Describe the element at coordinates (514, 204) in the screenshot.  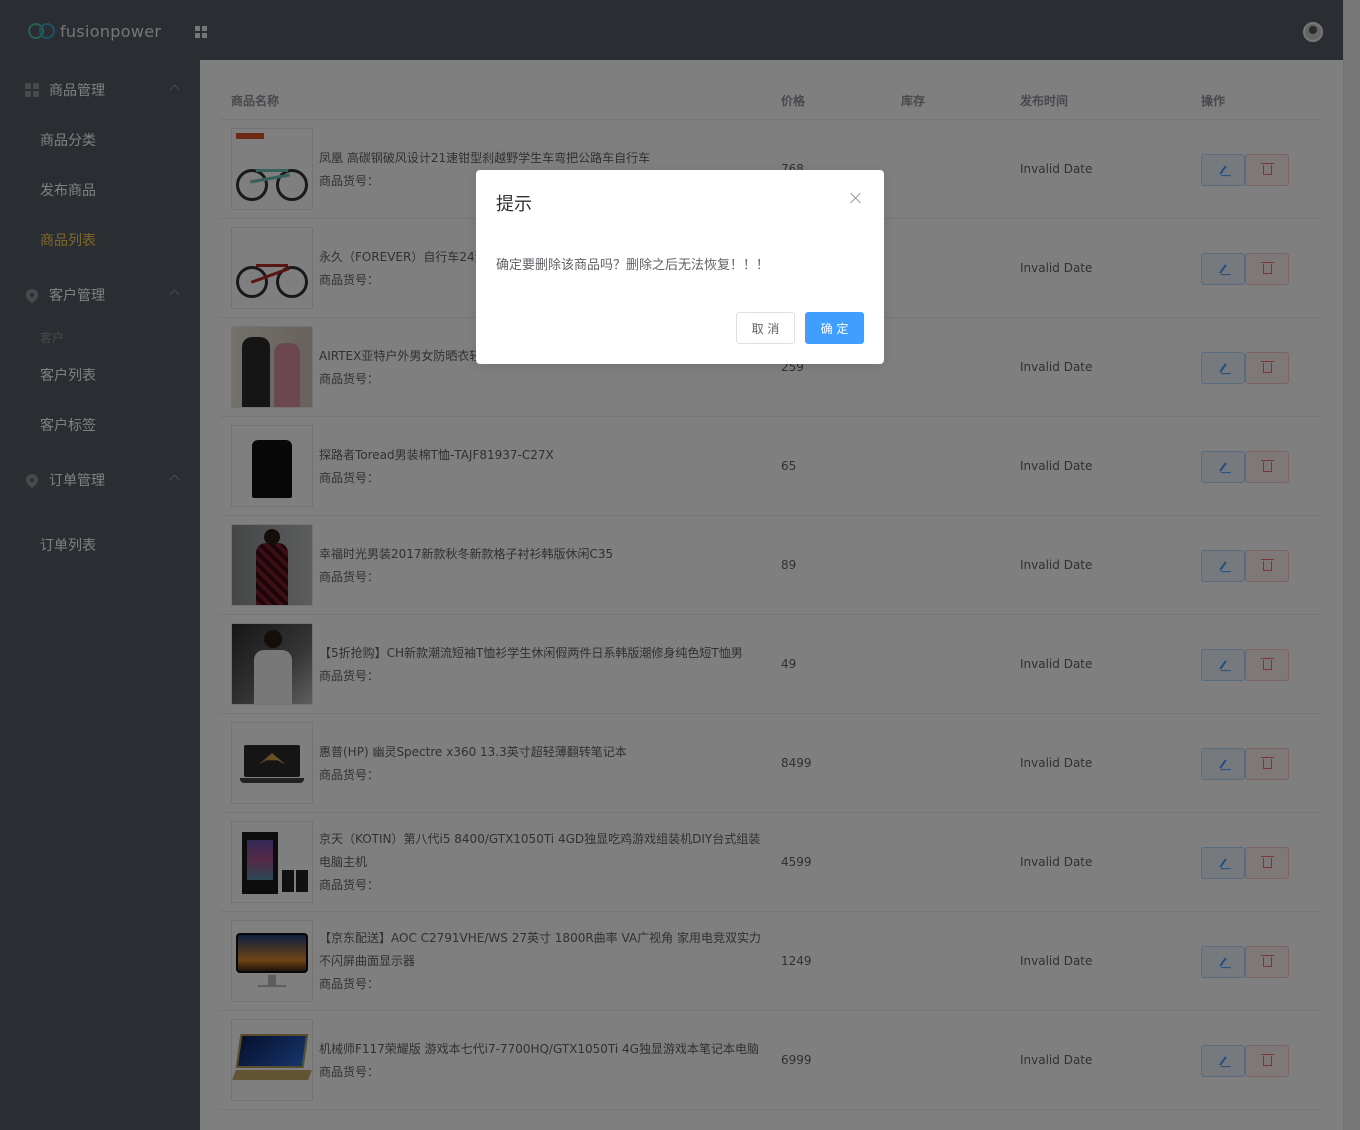
I see `dialog-title: 提示` at that location.